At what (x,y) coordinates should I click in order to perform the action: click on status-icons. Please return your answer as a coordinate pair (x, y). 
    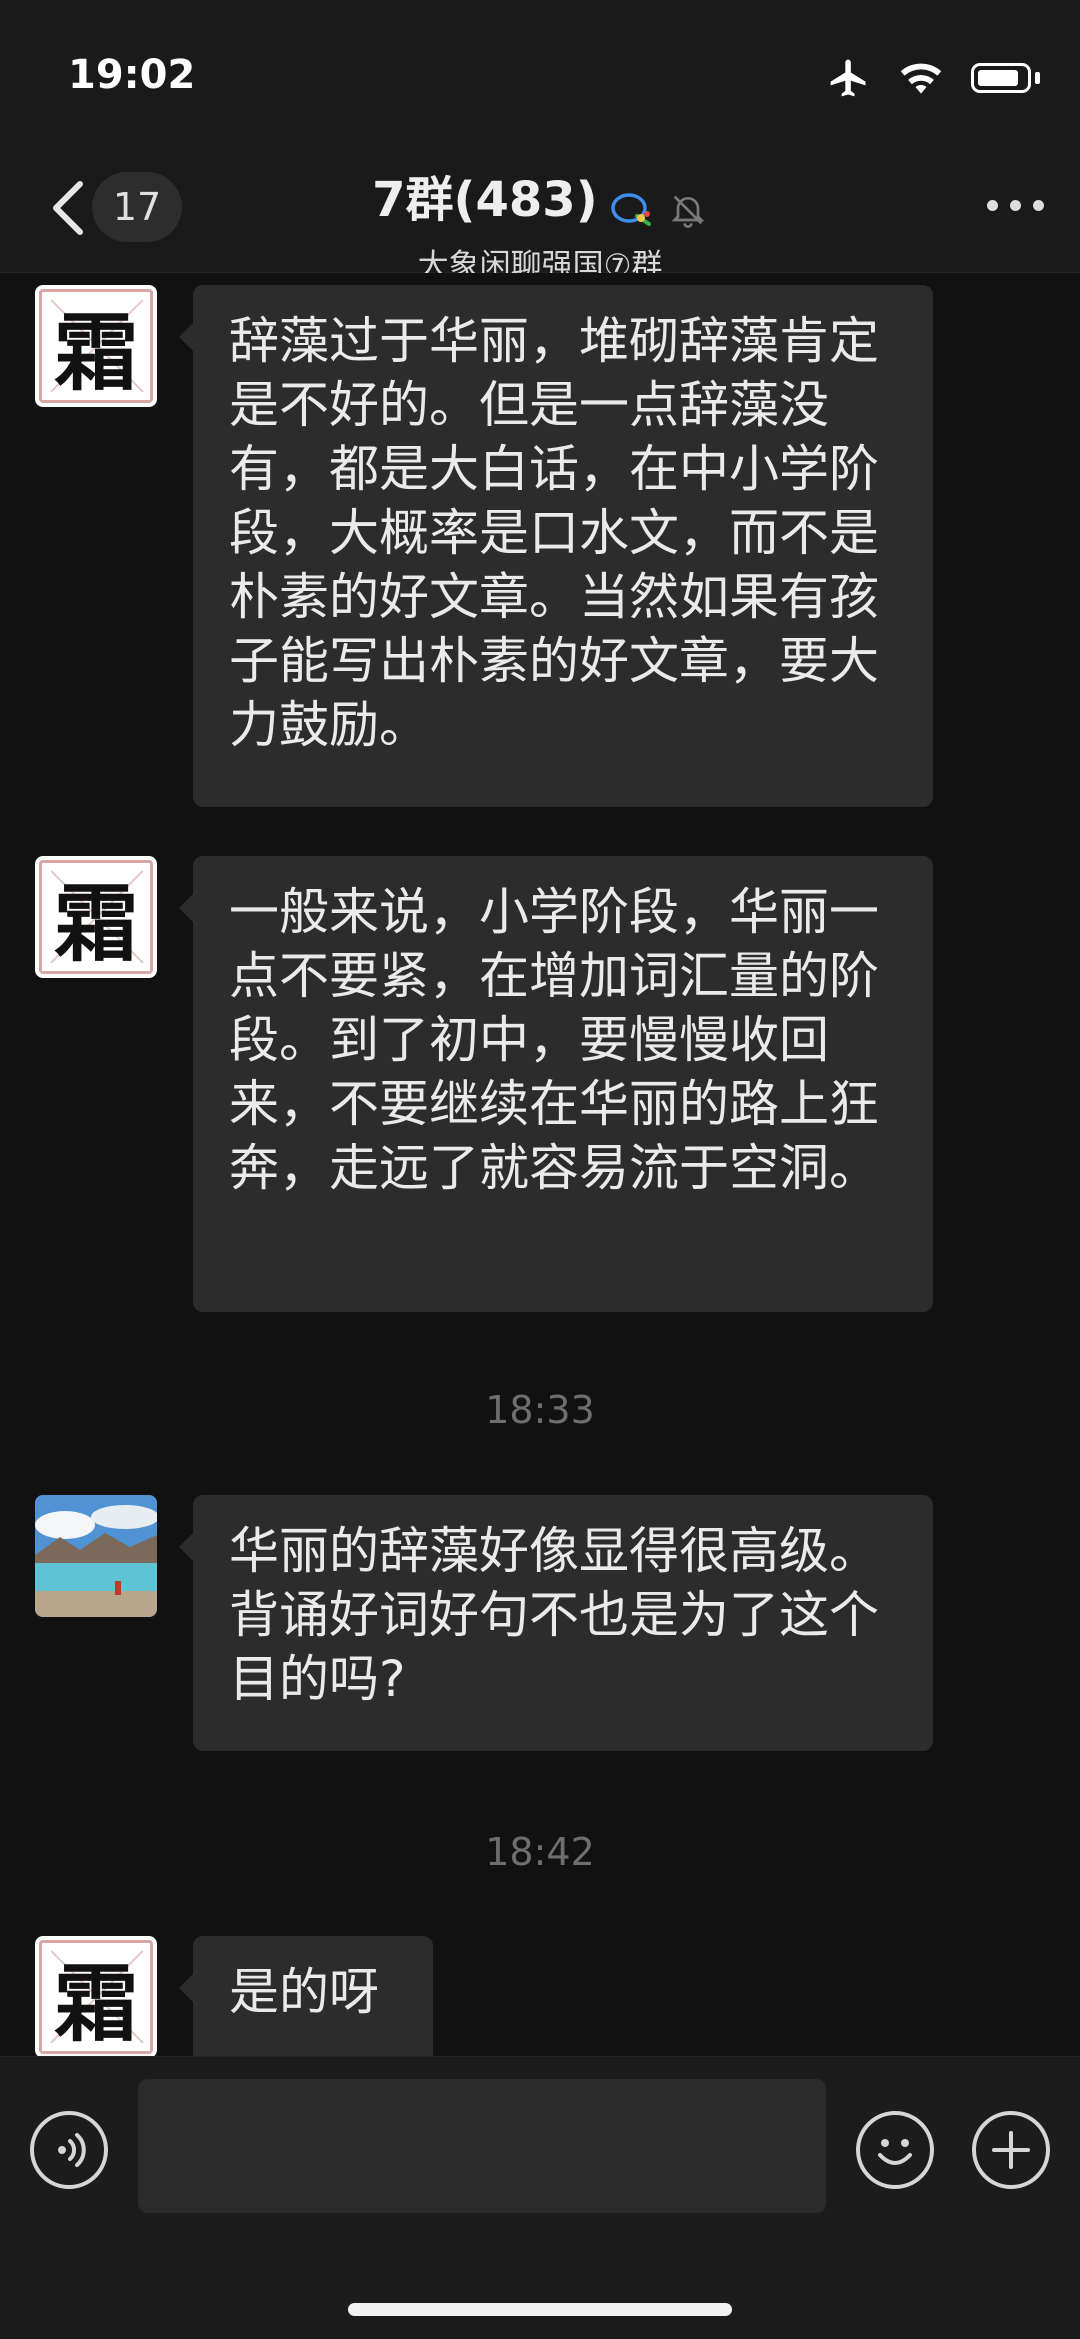
    Looking at the image, I should click on (933, 78).